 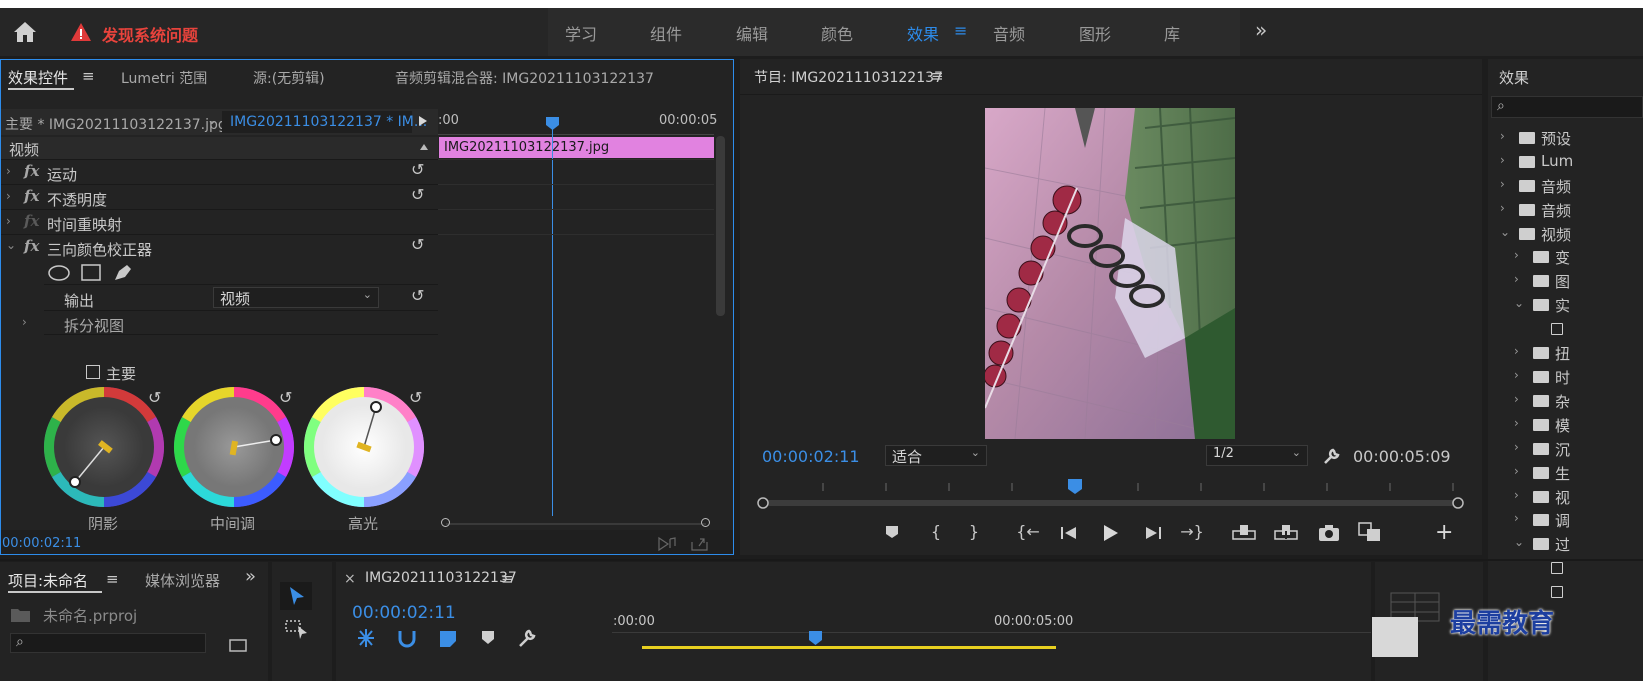 I want to click on master-checkbox, so click(x=93, y=372).